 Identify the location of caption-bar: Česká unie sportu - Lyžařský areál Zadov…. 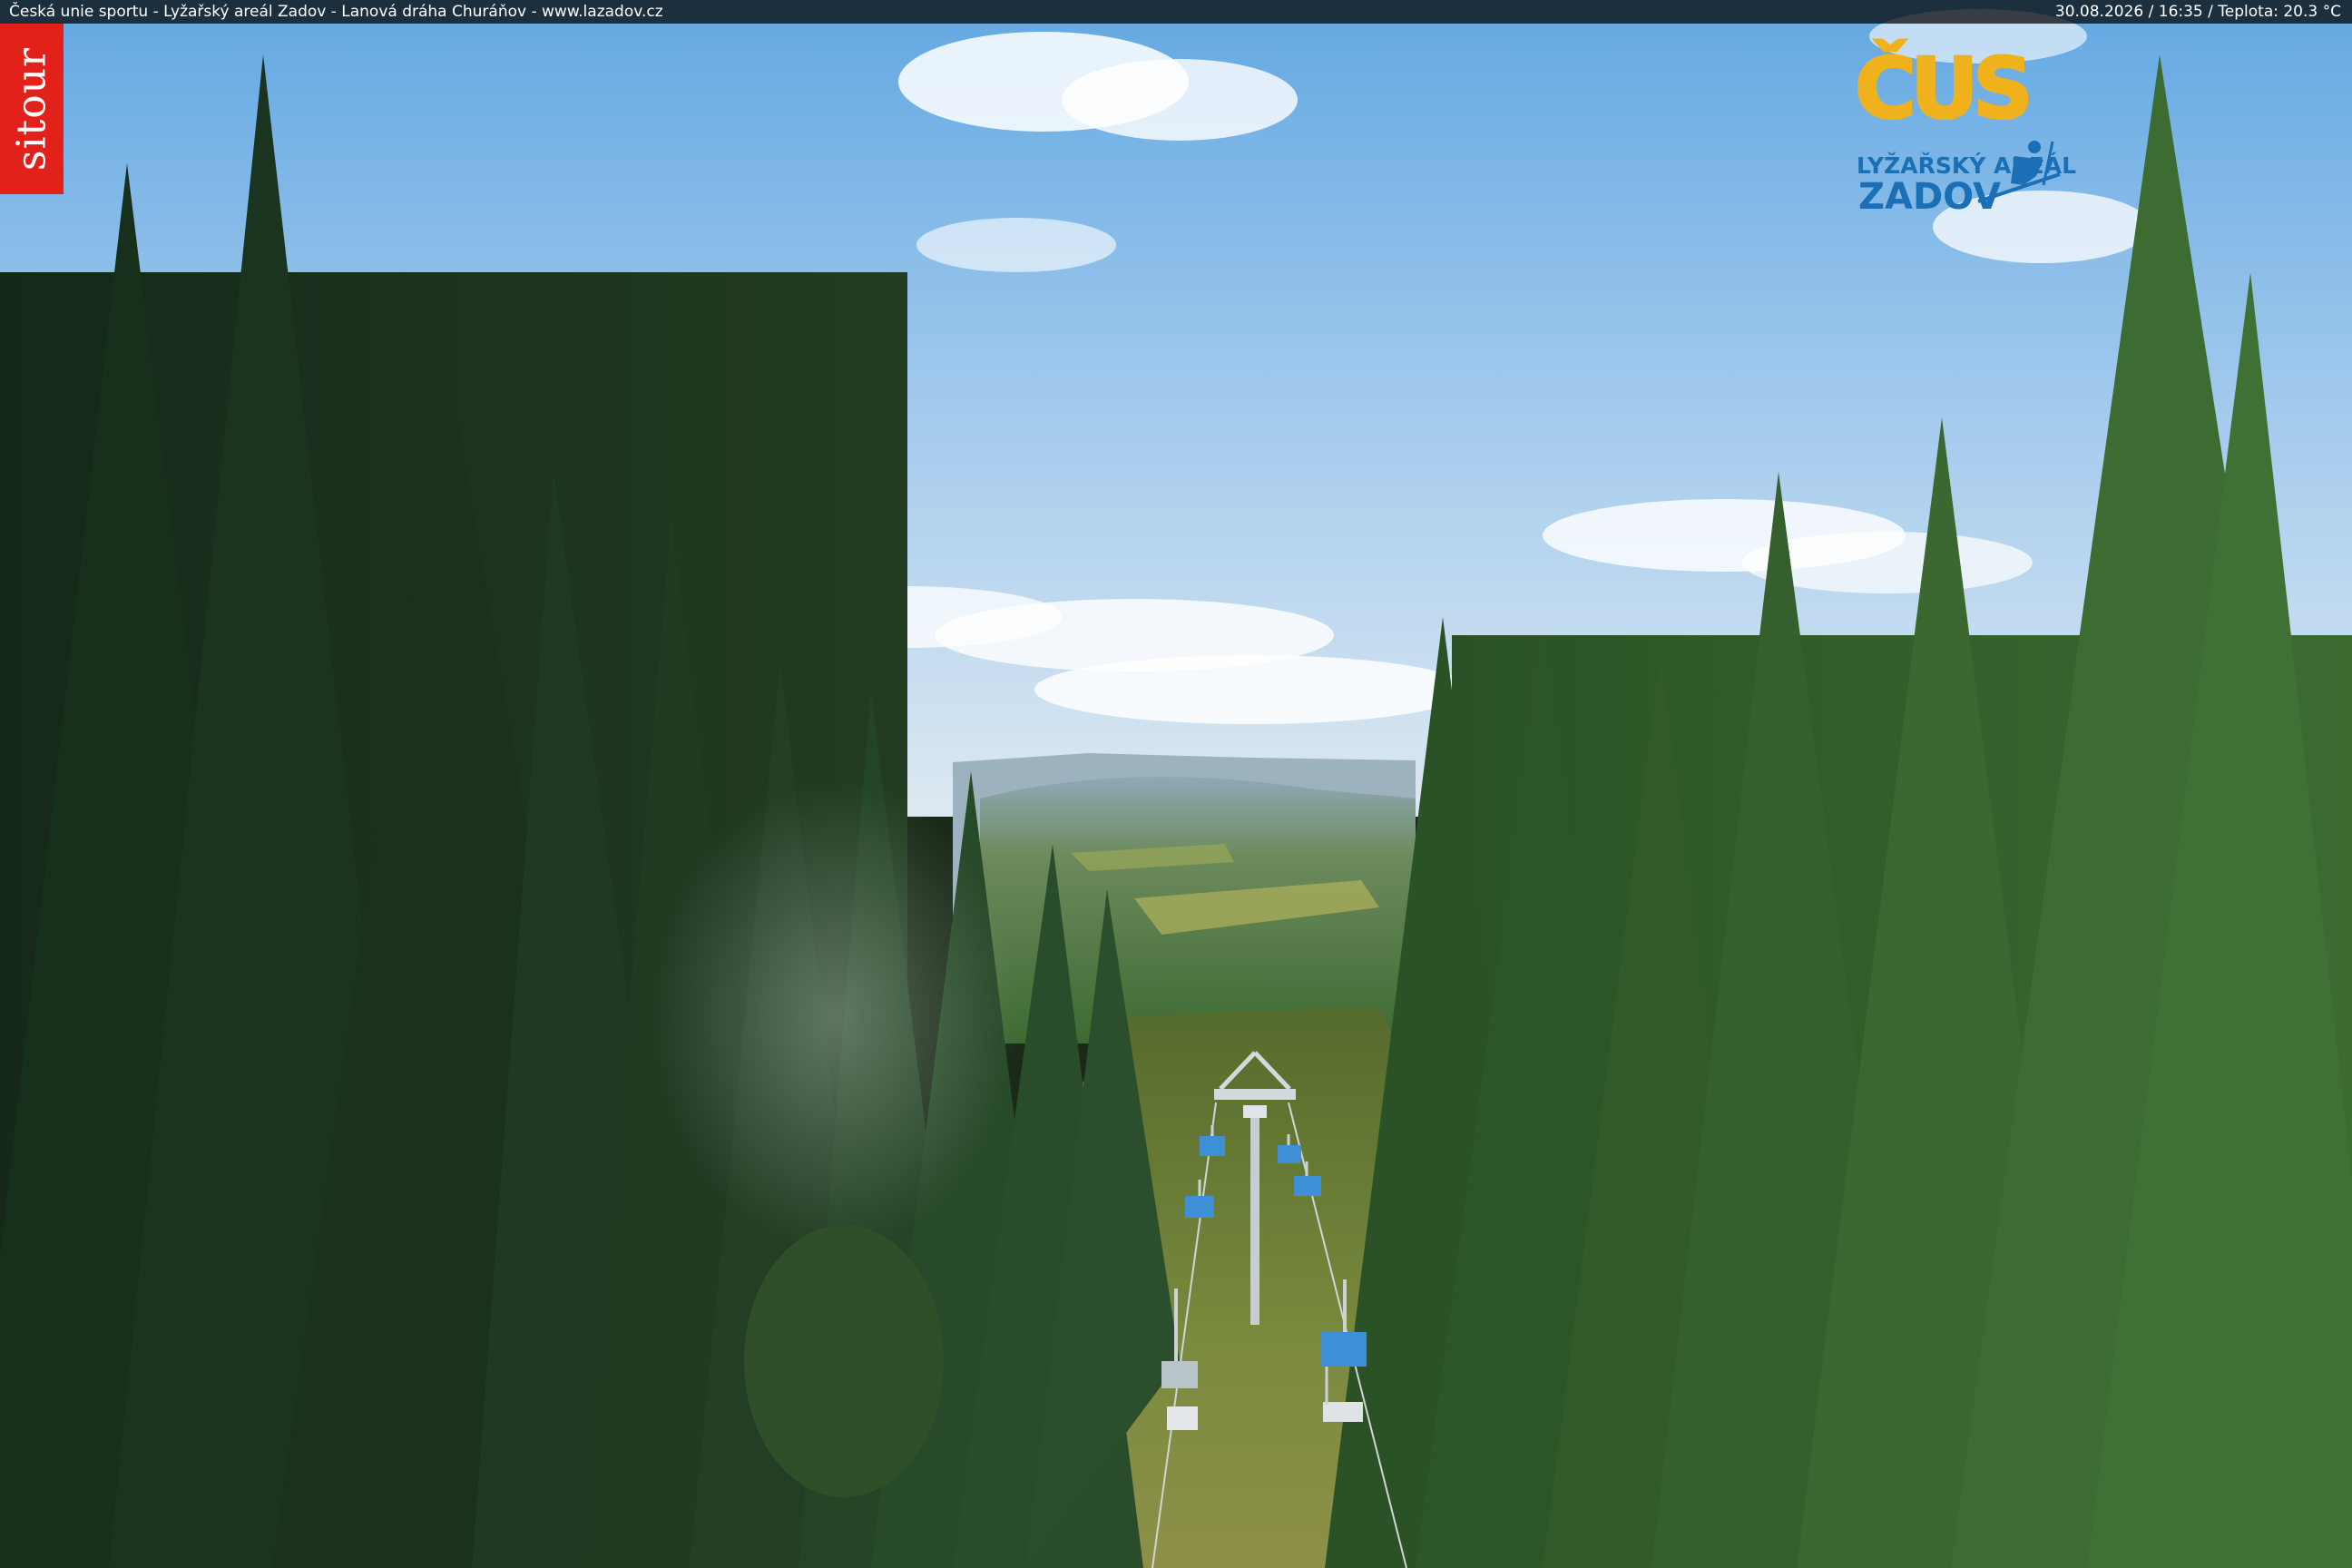
(1176, 12).